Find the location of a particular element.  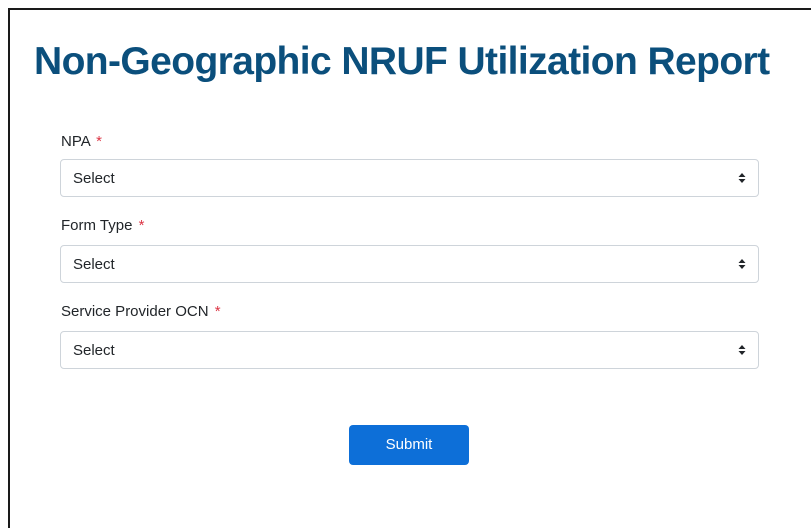

service-provider-ocn-label-text: Service Provider OCN is located at coordinates (135, 311).